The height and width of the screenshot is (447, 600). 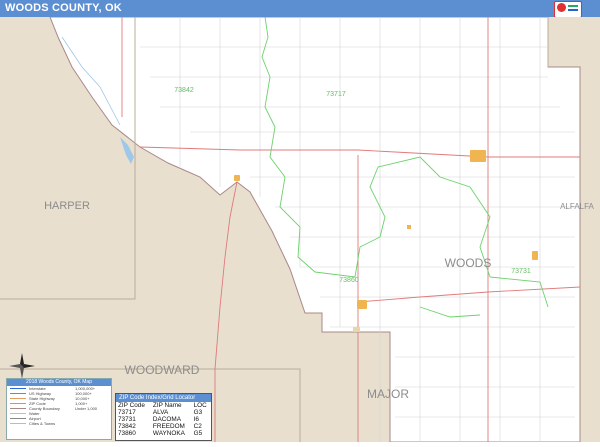 What do you see at coordinates (59, 382) in the screenshot?
I see `legend-title: 2018 Woods County, OK Map` at bounding box center [59, 382].